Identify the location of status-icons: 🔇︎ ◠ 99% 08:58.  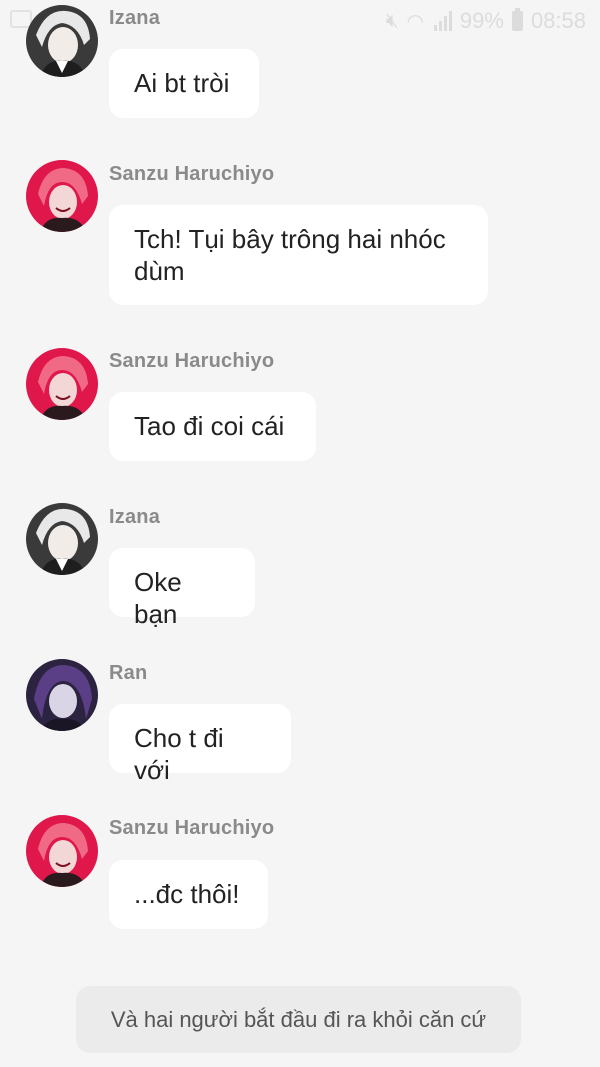
(486, 21).